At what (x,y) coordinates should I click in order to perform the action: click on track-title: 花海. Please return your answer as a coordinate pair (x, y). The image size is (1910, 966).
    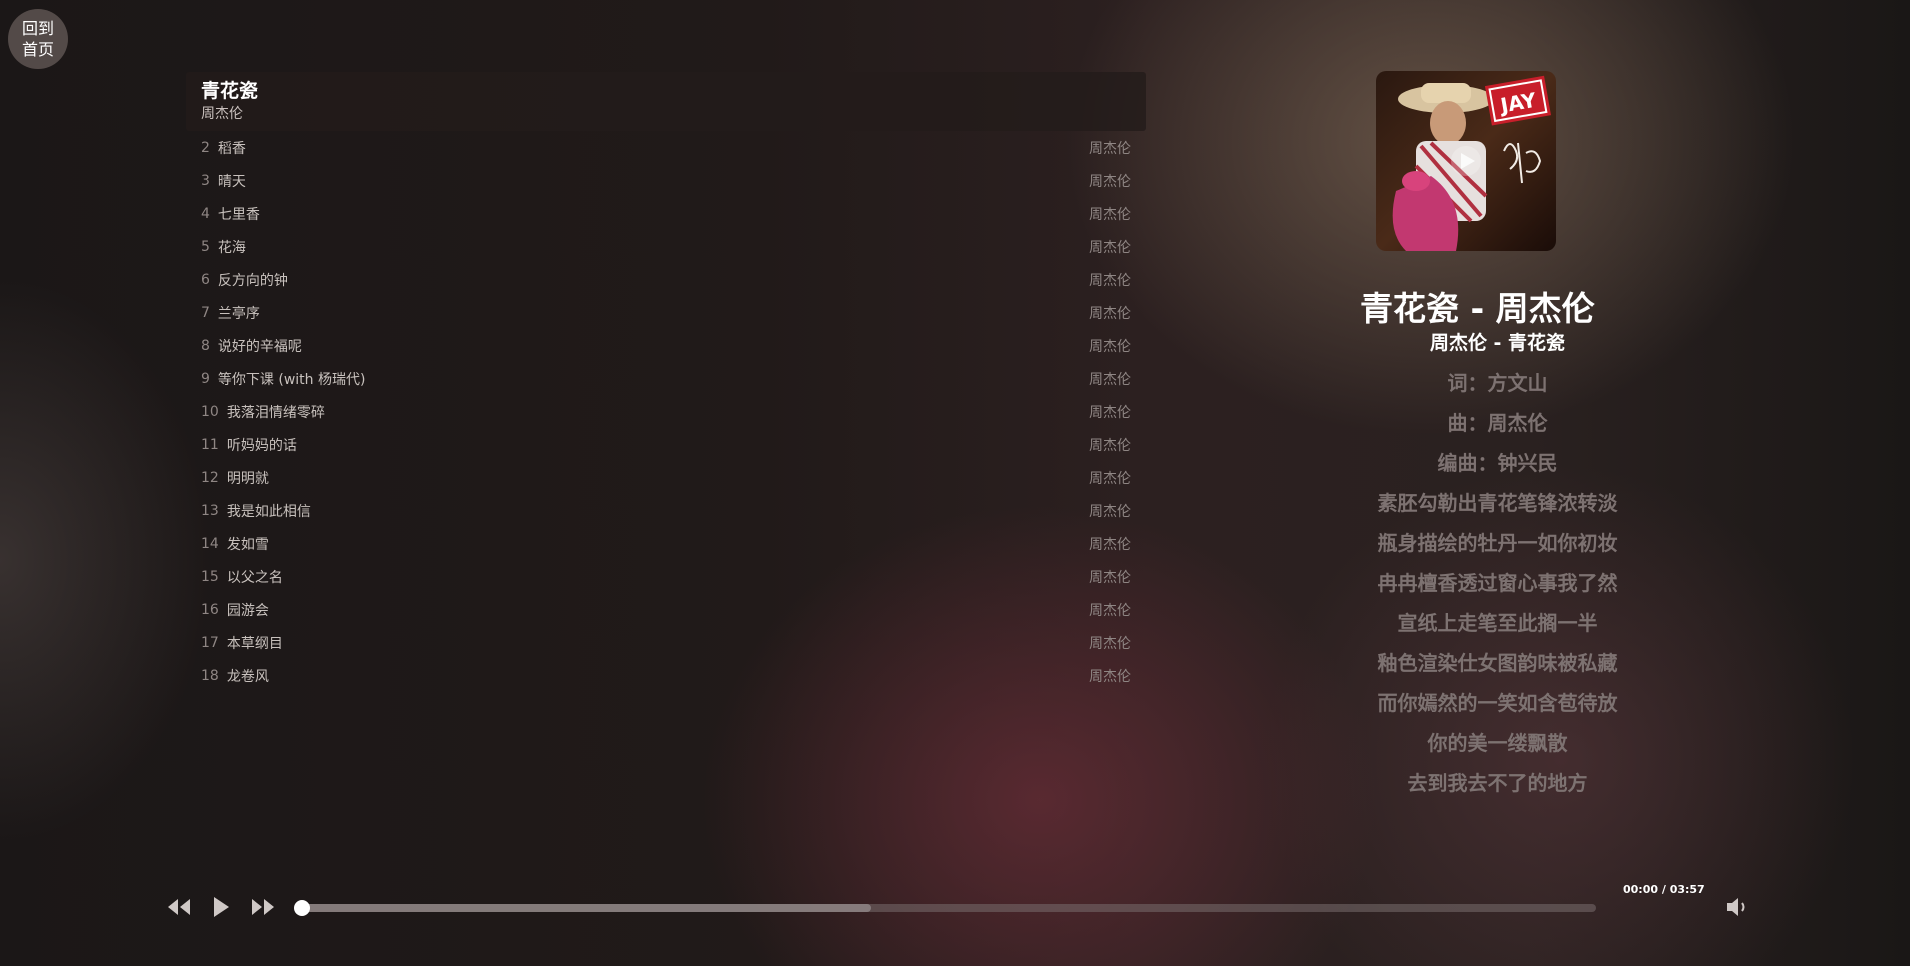
    Looking at the image, I should click on (231, 247).